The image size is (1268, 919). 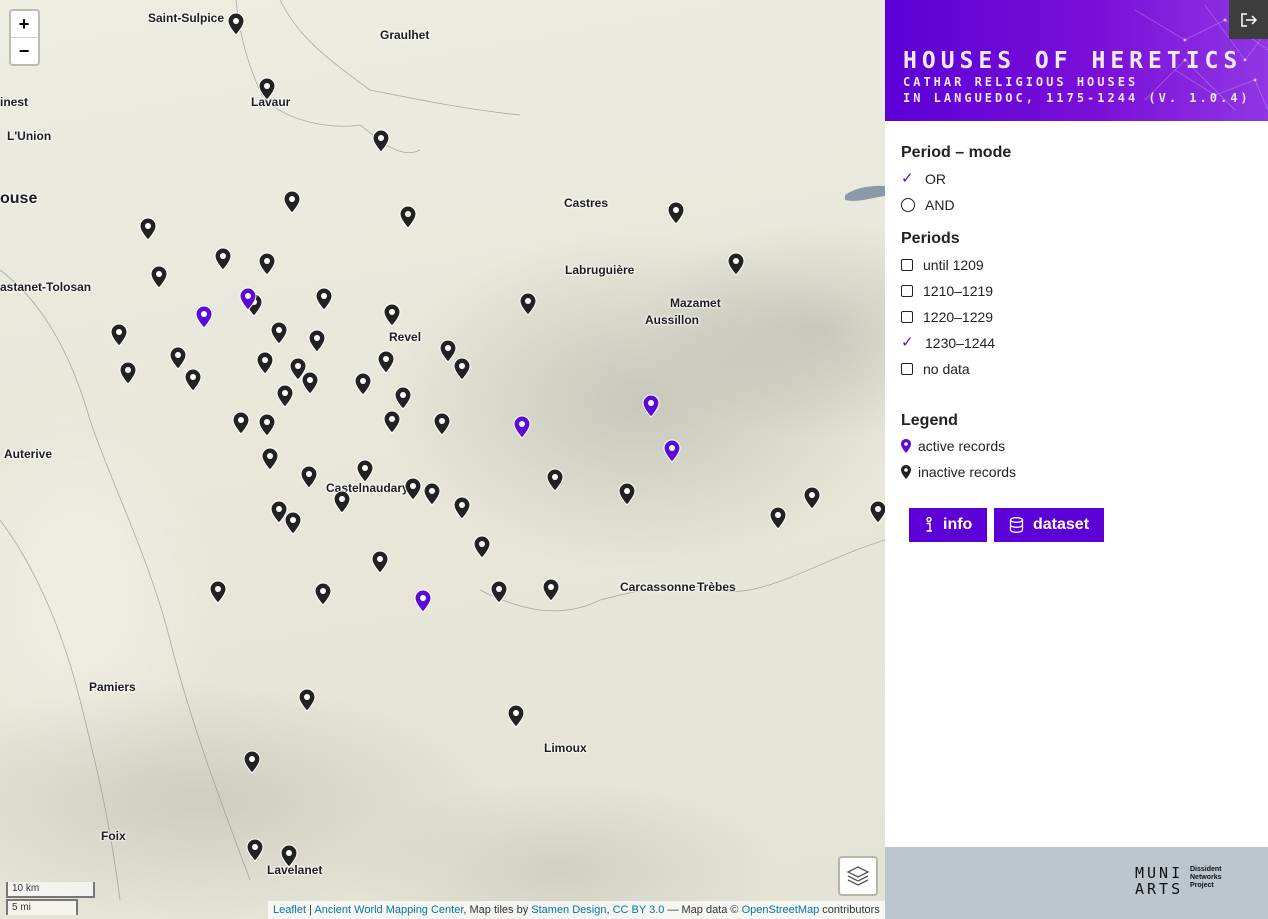 I want to click on muni-arts-logo: MUNI ARTS, so click(x=1159, y=881).